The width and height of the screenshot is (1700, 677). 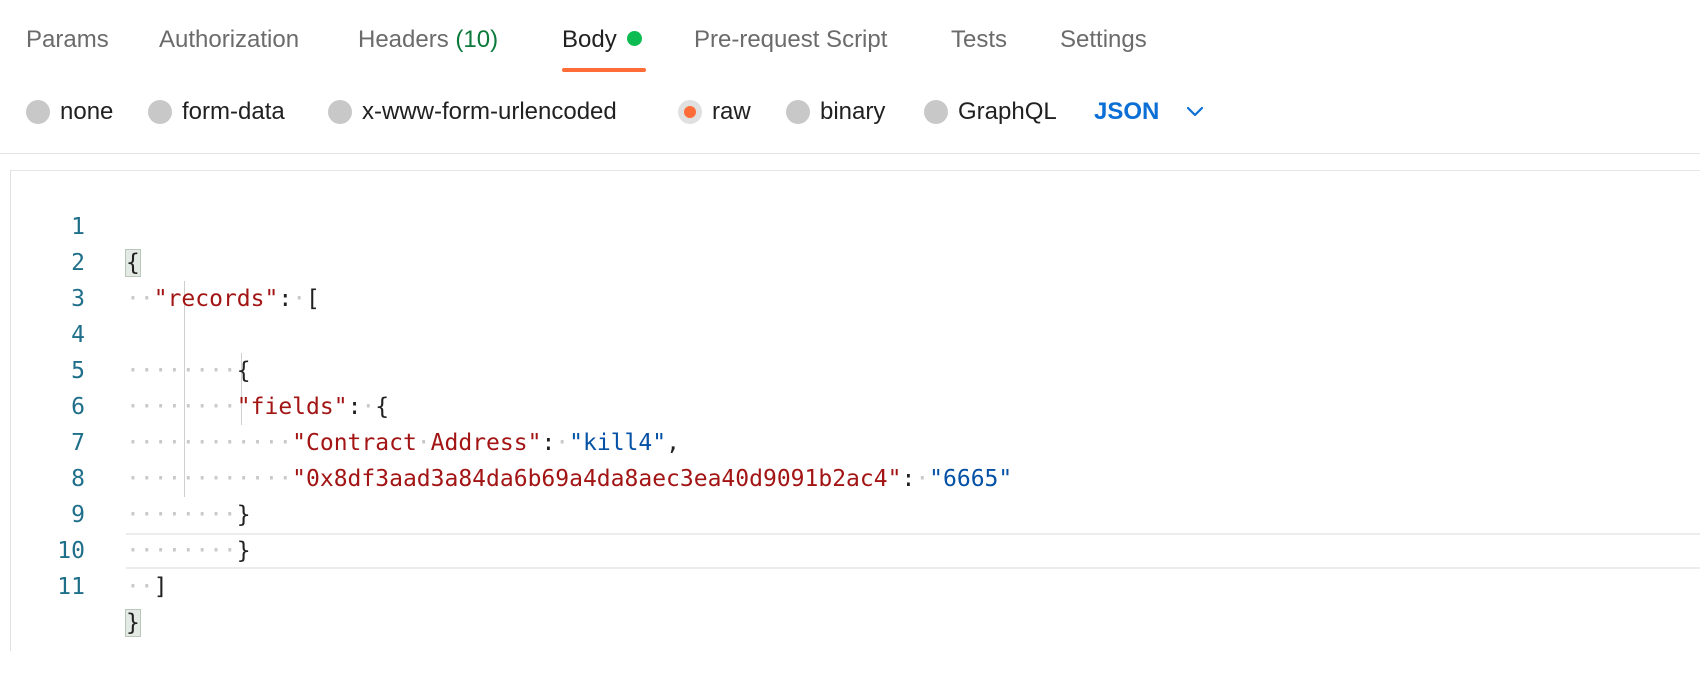 I want to click on body-type-form-data: form-data, so click(x=216, y=112).